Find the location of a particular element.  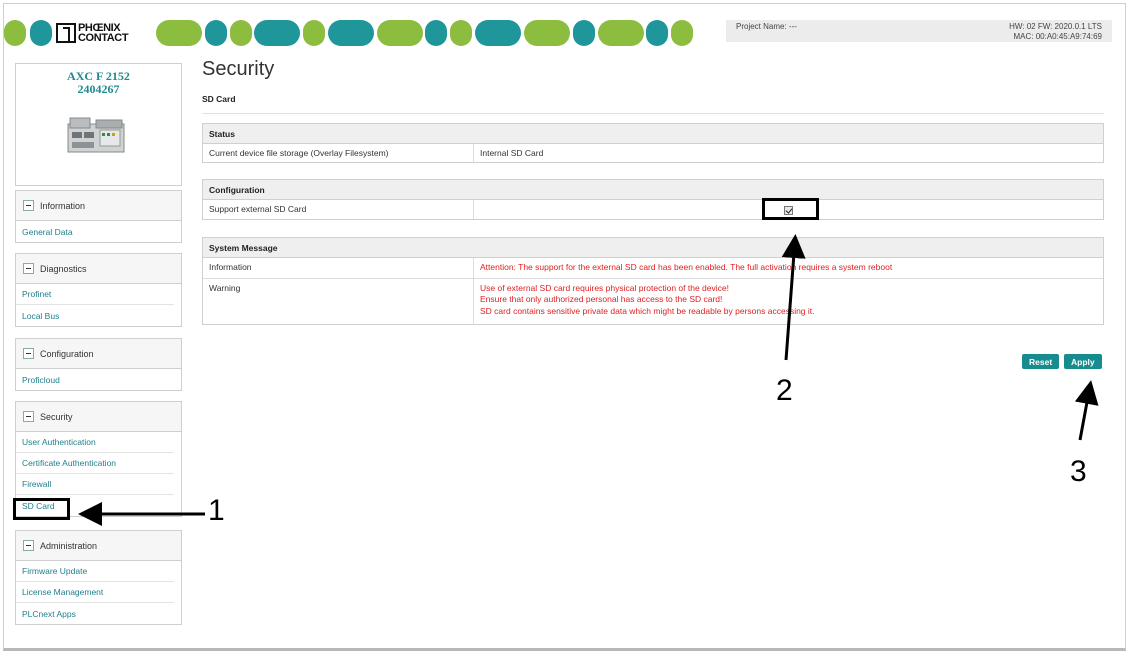

logo-line2: CONTACT is located at coordinates (103, 38).